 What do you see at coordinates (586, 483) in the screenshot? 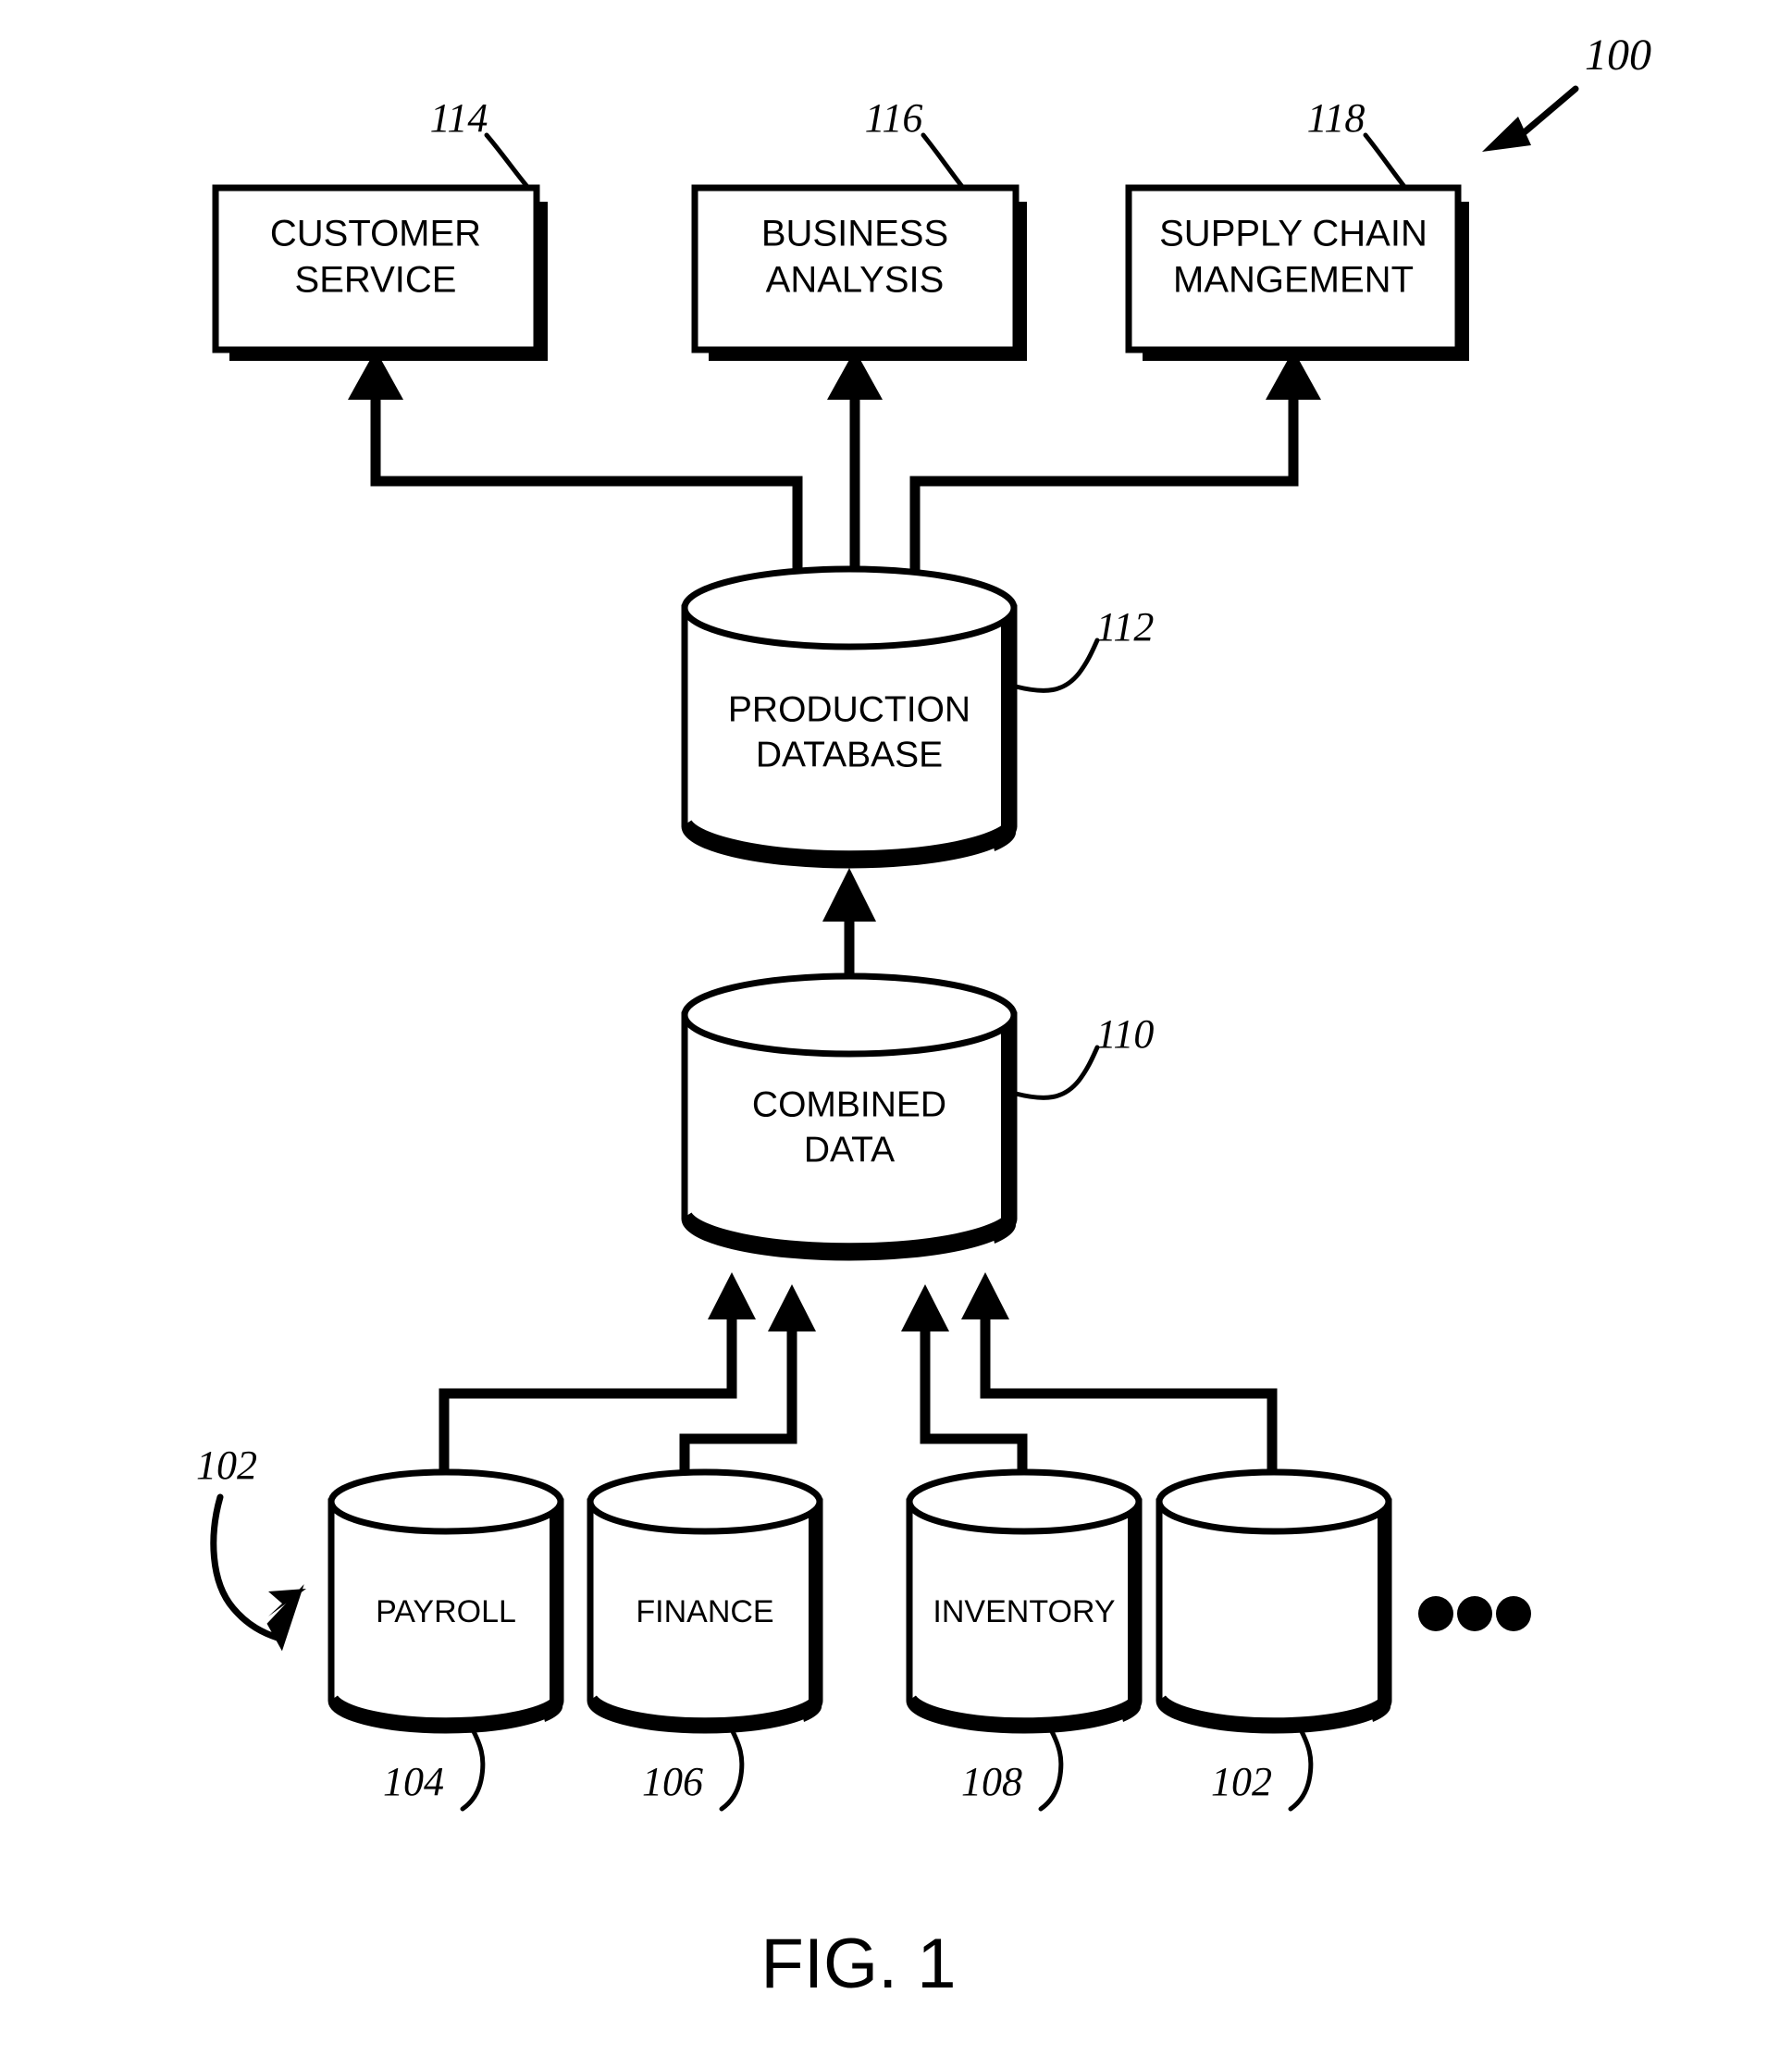
I see `connector-left-branch` at bounding box center [586, 483].